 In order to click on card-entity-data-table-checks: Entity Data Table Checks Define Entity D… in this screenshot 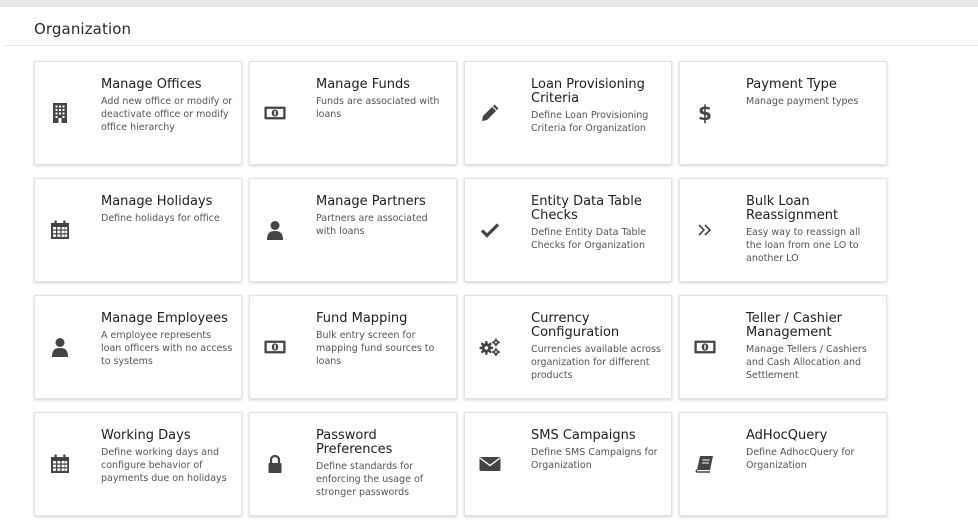, I will do `click(568, 230)`.